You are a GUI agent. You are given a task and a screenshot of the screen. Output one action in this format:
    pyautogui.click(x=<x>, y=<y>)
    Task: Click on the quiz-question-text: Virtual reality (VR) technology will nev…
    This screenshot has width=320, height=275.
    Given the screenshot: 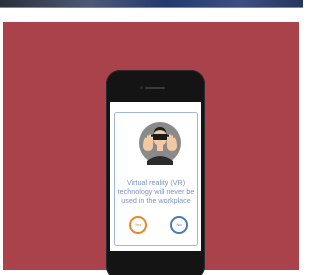 What is the action you would take?
    pyautogui.click(x=156, y=191)
    